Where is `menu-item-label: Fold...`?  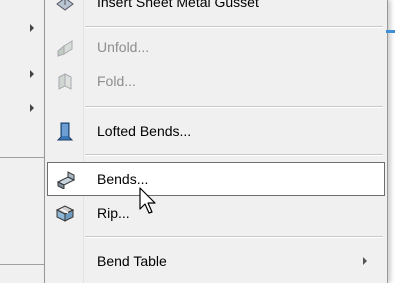
menu-item-label: Fold... is located at coordinates (116, 81).